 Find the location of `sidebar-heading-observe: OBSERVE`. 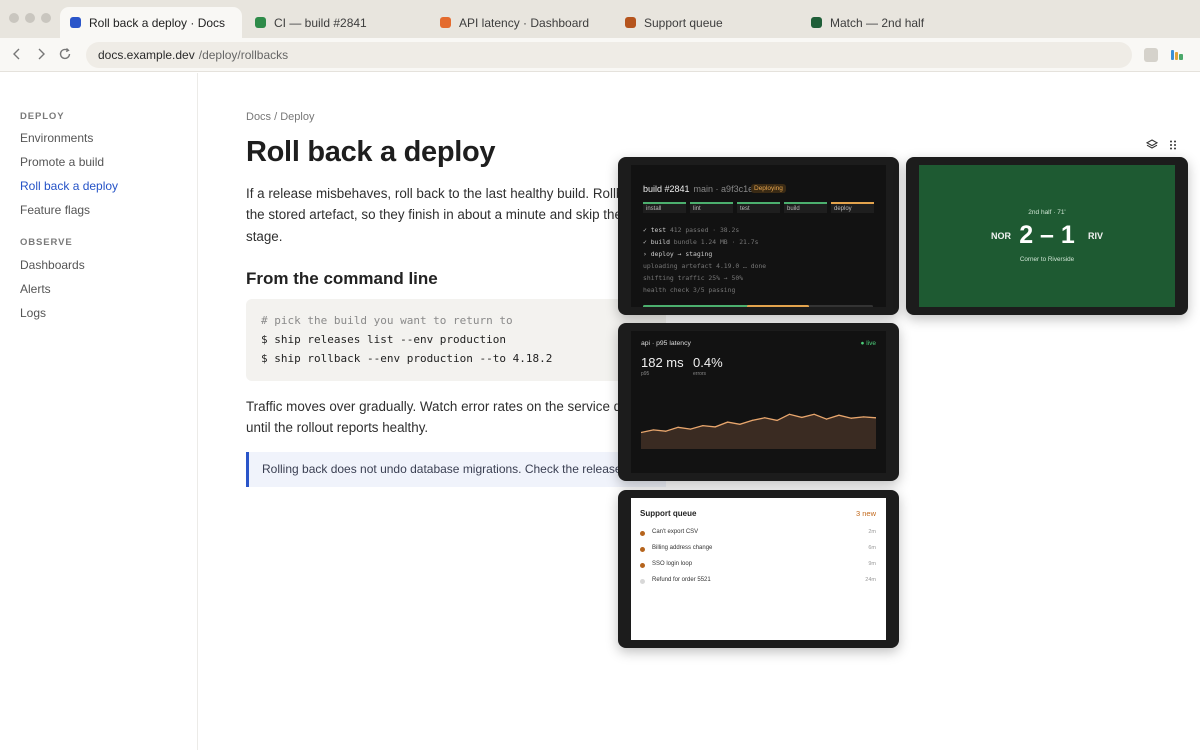

sidebar-heading-observe: OBSERVE is located at coordinates (46, 242).